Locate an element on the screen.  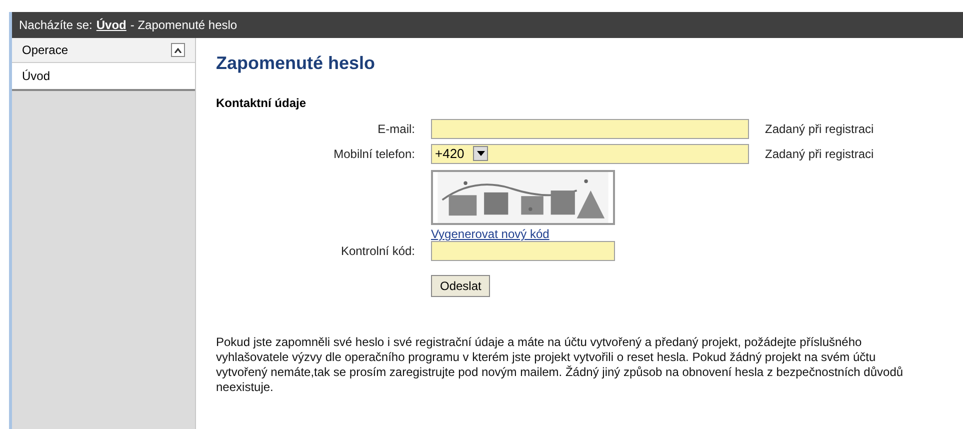
sidebar-item: Úvod is located at coordinates (103, 77).